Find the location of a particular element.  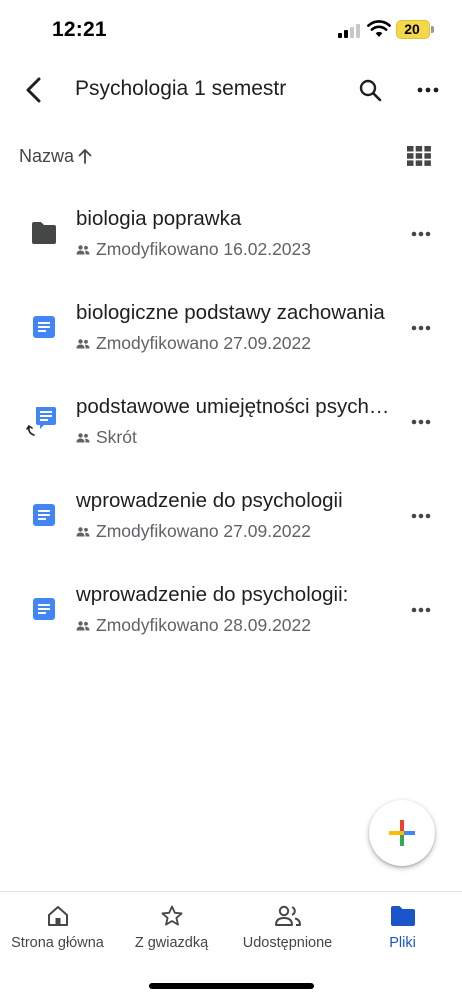

nav-label: Pliki is located at coordinates (402, 943).